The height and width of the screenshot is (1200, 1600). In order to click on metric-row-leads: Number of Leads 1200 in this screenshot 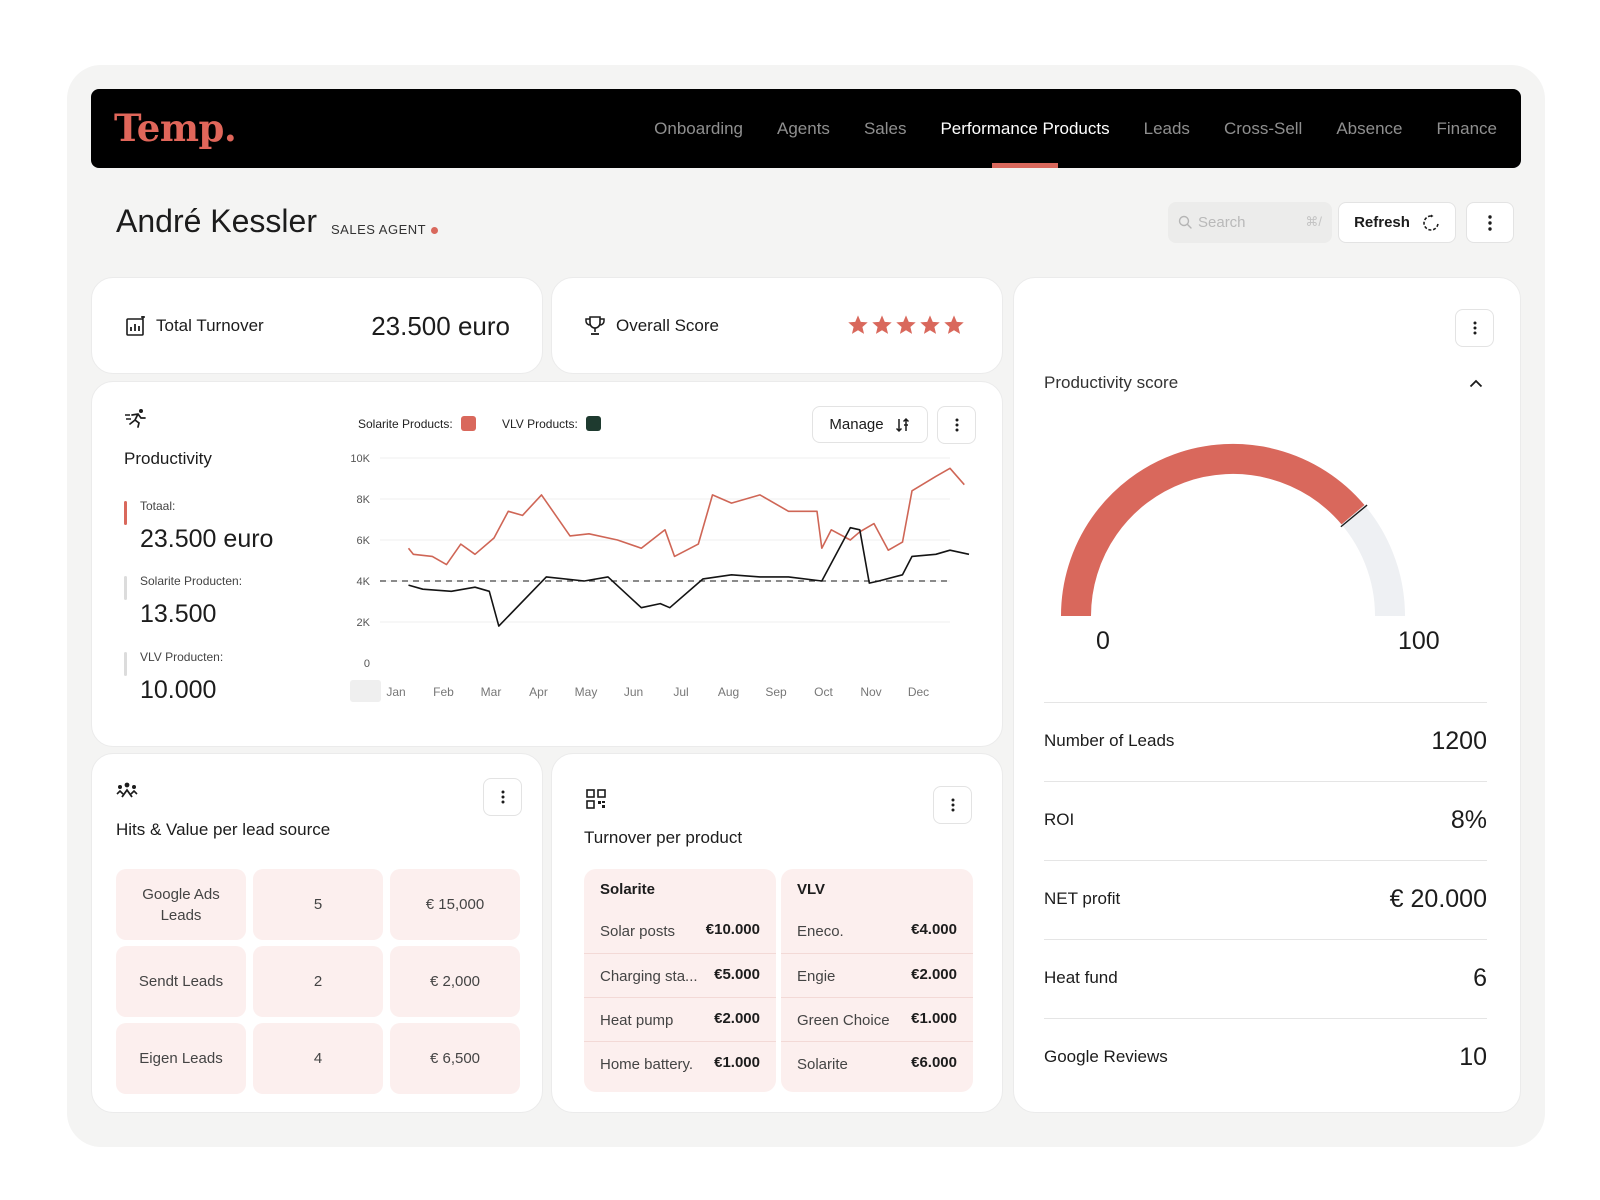, I will do `click(1265, 741)`.